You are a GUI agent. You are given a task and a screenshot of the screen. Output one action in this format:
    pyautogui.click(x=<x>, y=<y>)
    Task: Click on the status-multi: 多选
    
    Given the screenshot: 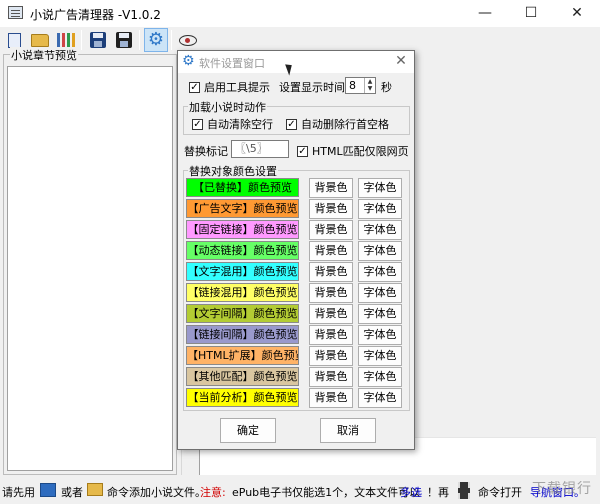 What is the action you would take?
    pyautogui.click(x=411, y=492)
    